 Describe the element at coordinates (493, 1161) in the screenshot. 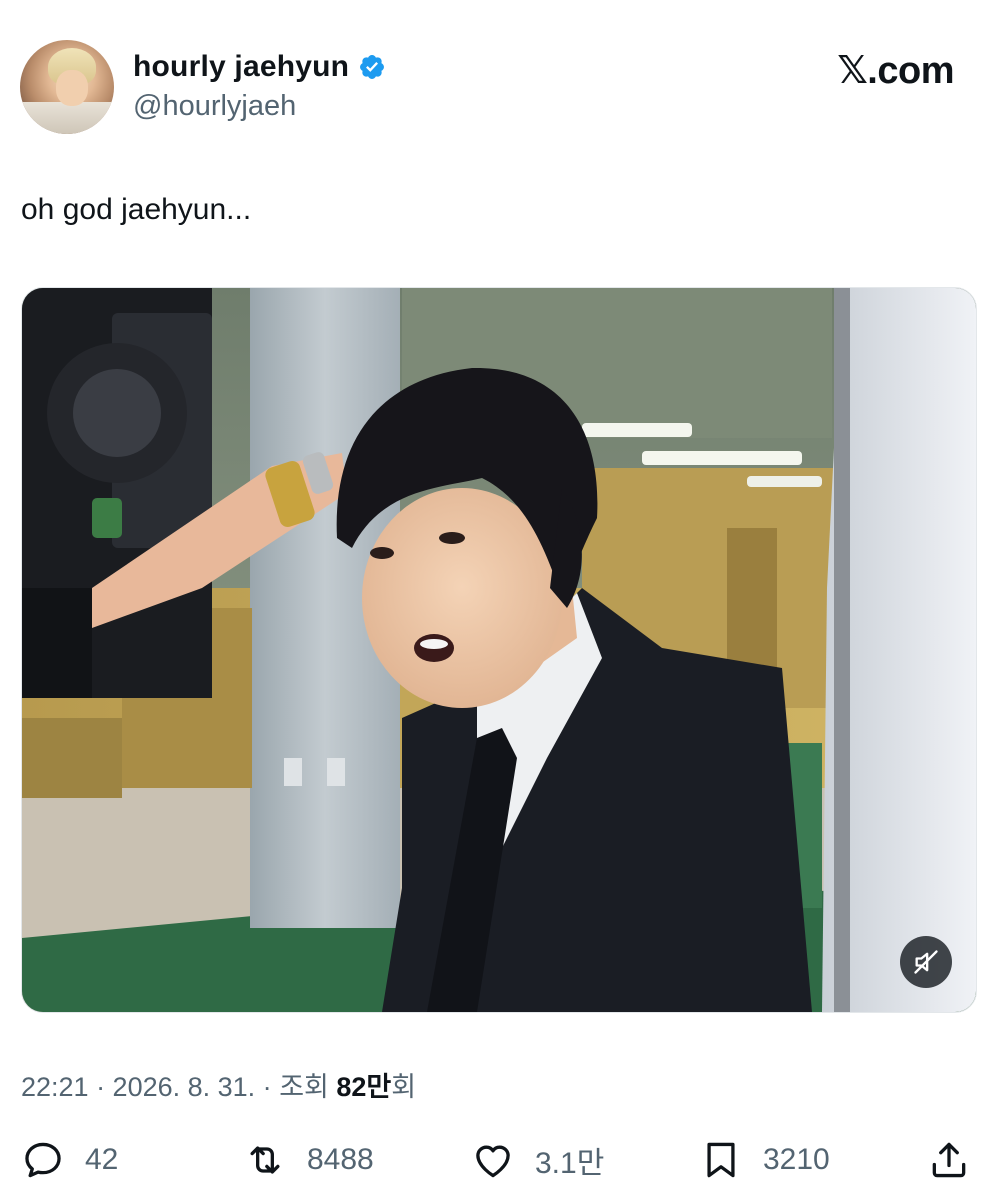

I see `like-icon` at that location.